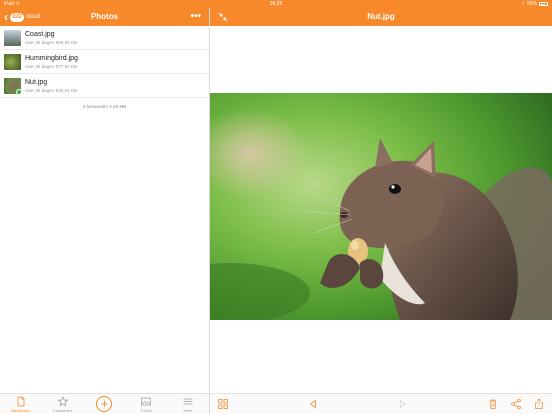 The height and width of the screenshot is (414, 552). I want to click on share-icon, so click(516, 404).